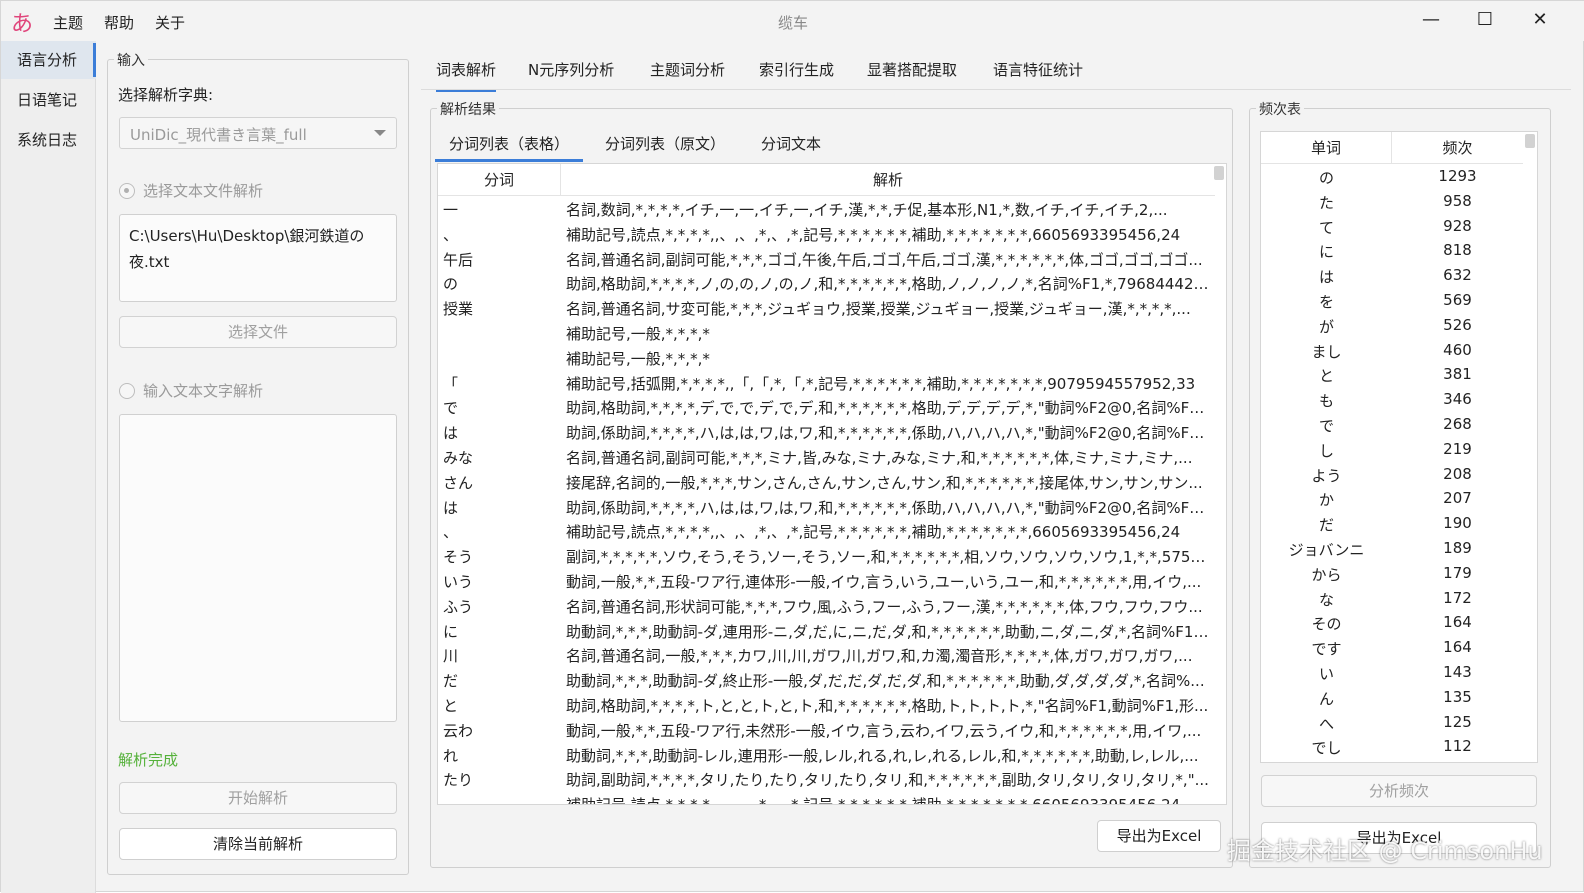  Describe the element at coordinates (48, 467) in the screenshot. I see `side-nav: 语言分析 日语笔记 系统日志` at that location.